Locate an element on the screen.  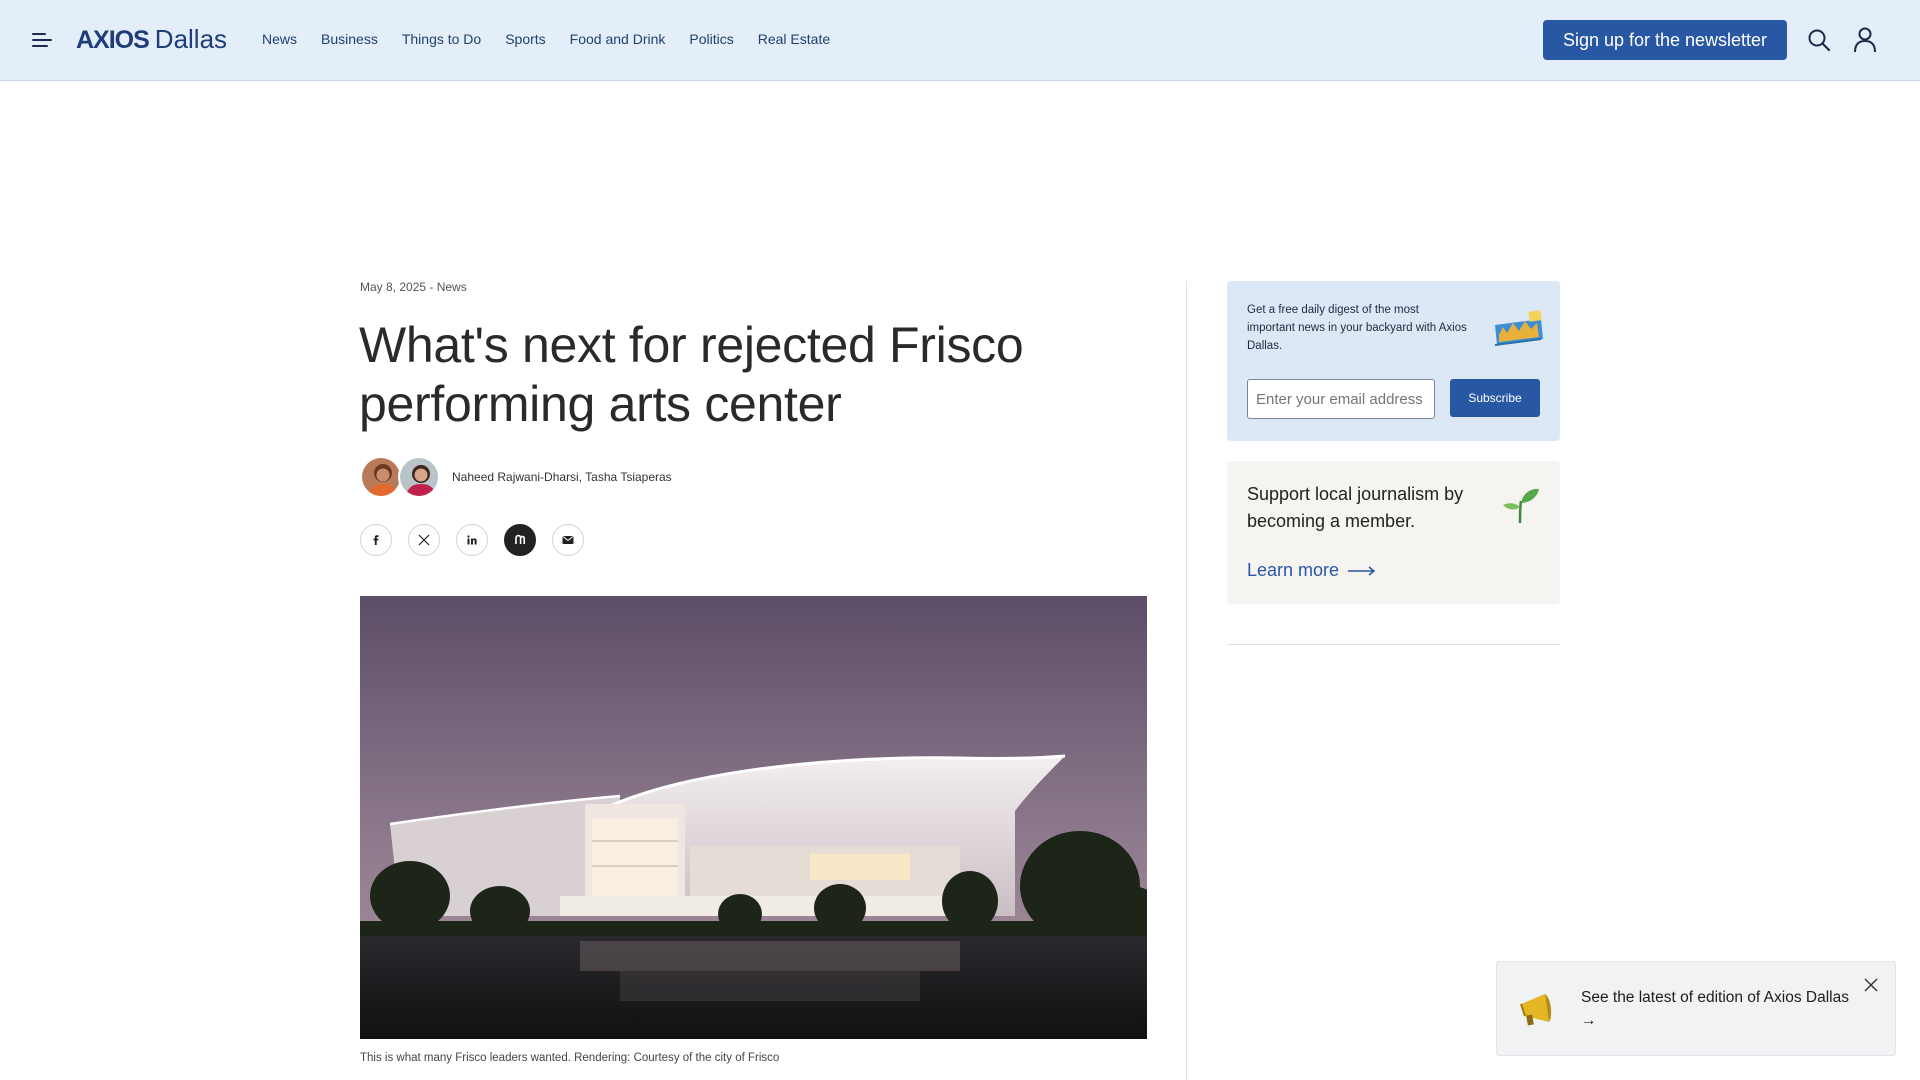
article-meta: May 8, 2025 - News is located at coordinates (413, 287).